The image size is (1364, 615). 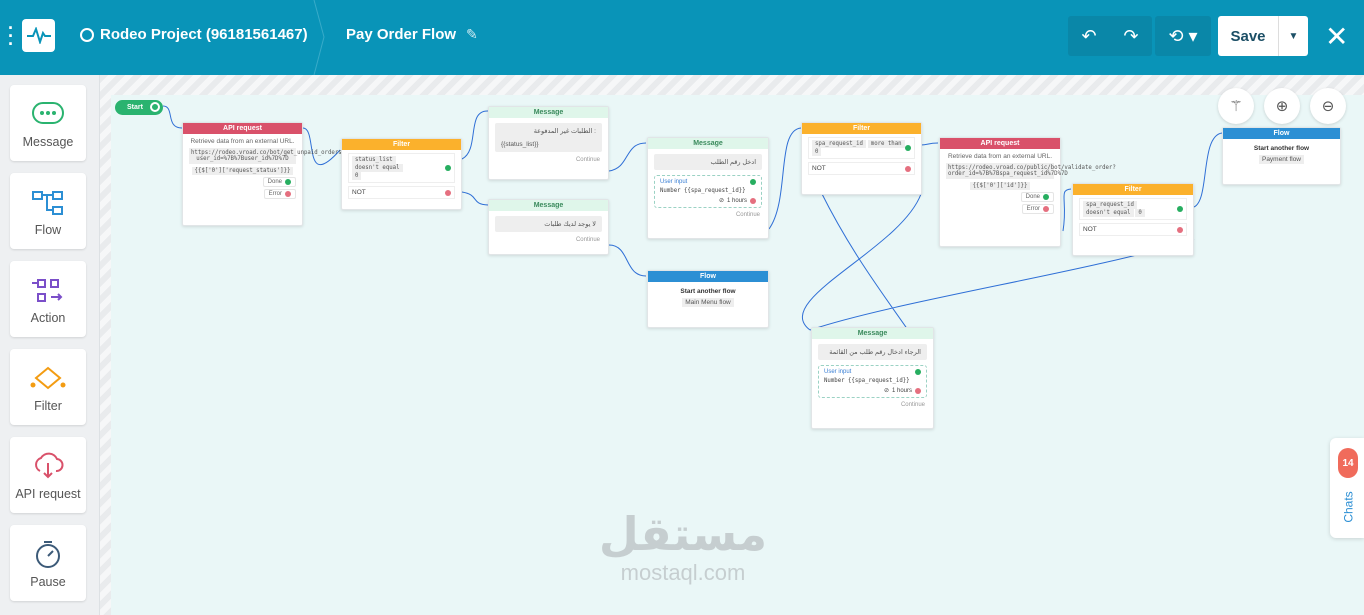 I want to click on zoom-out-icon: ⊖, so click(x=1328, y=106).